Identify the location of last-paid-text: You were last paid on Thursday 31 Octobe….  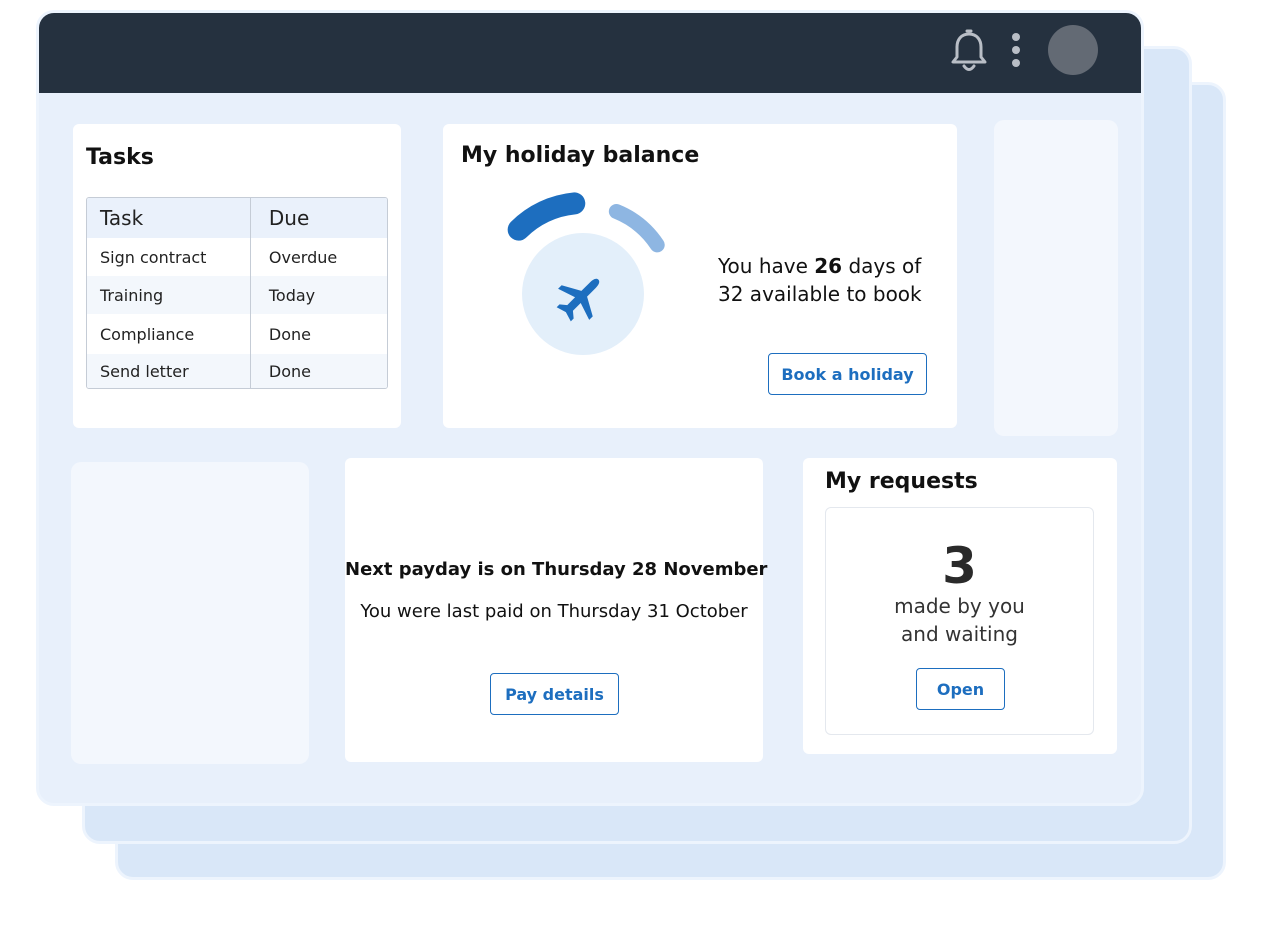
(554, 611).